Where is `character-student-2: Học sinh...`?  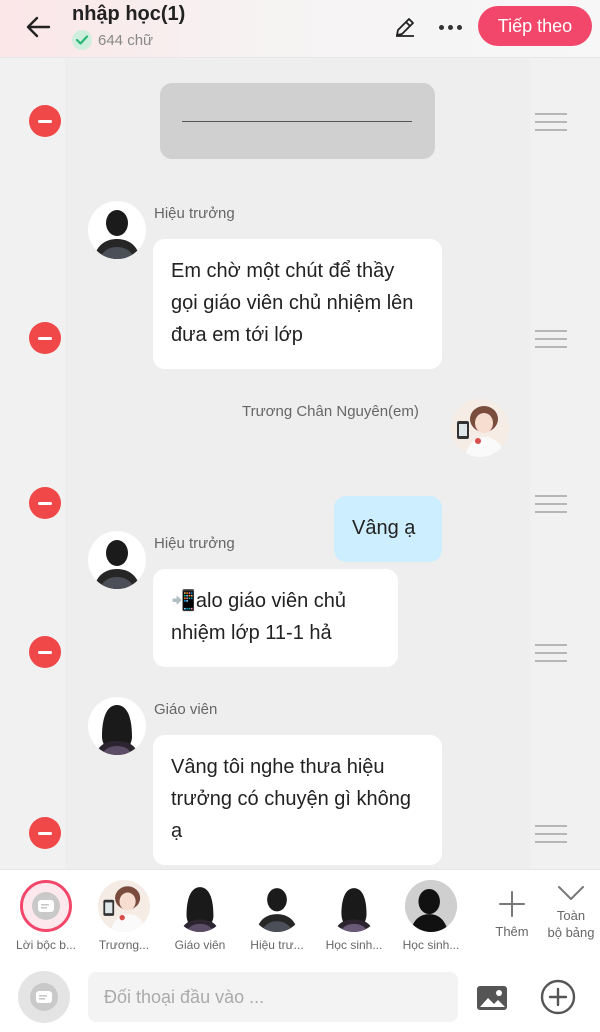 character-student-2: Học sinh... is located at coordinates (431, 916).